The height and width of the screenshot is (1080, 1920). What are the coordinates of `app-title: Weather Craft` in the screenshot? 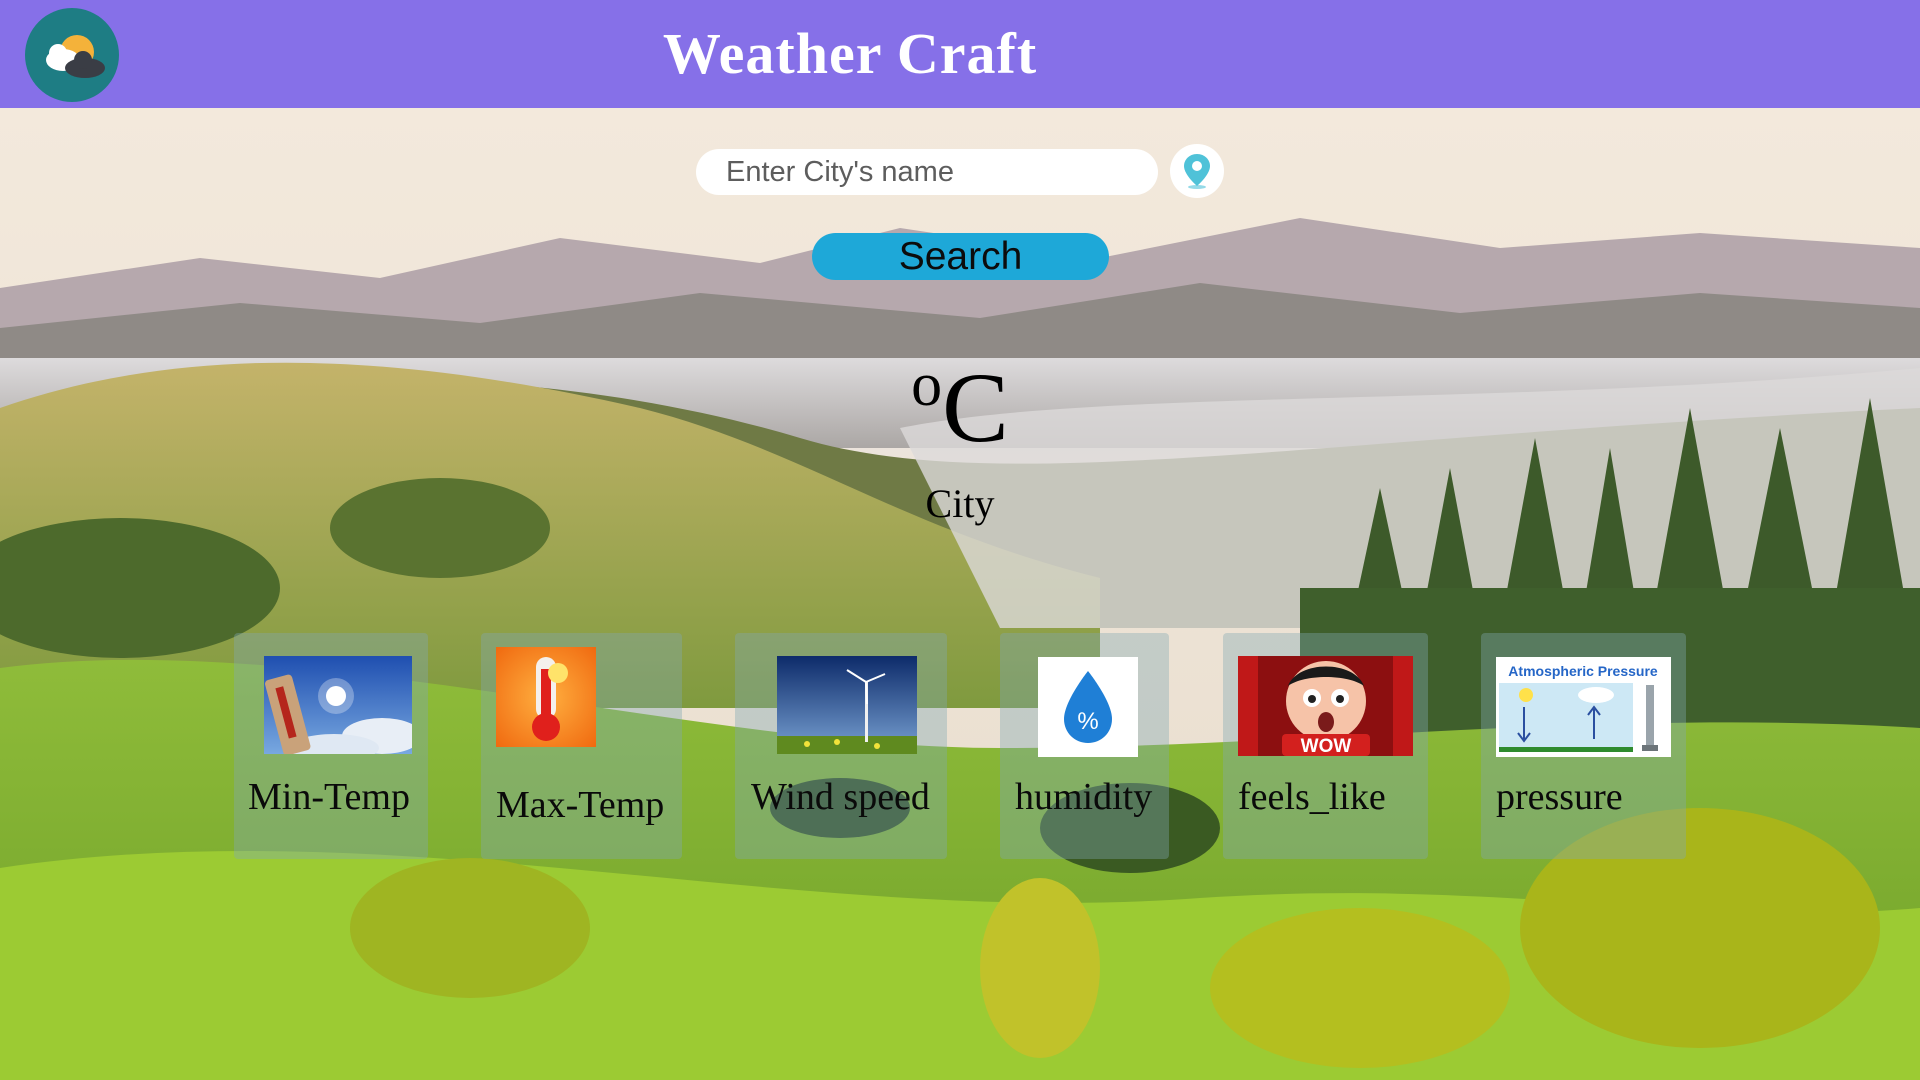 It's located at (850, 53).